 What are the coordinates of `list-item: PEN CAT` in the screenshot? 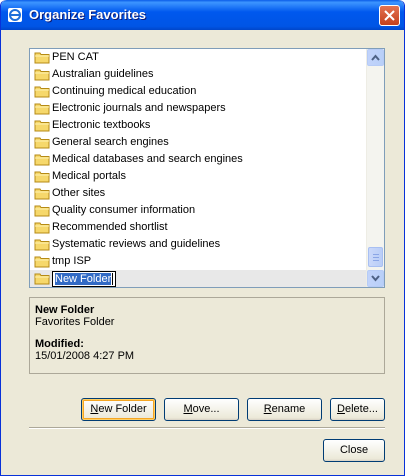 It's located at (198, 57).